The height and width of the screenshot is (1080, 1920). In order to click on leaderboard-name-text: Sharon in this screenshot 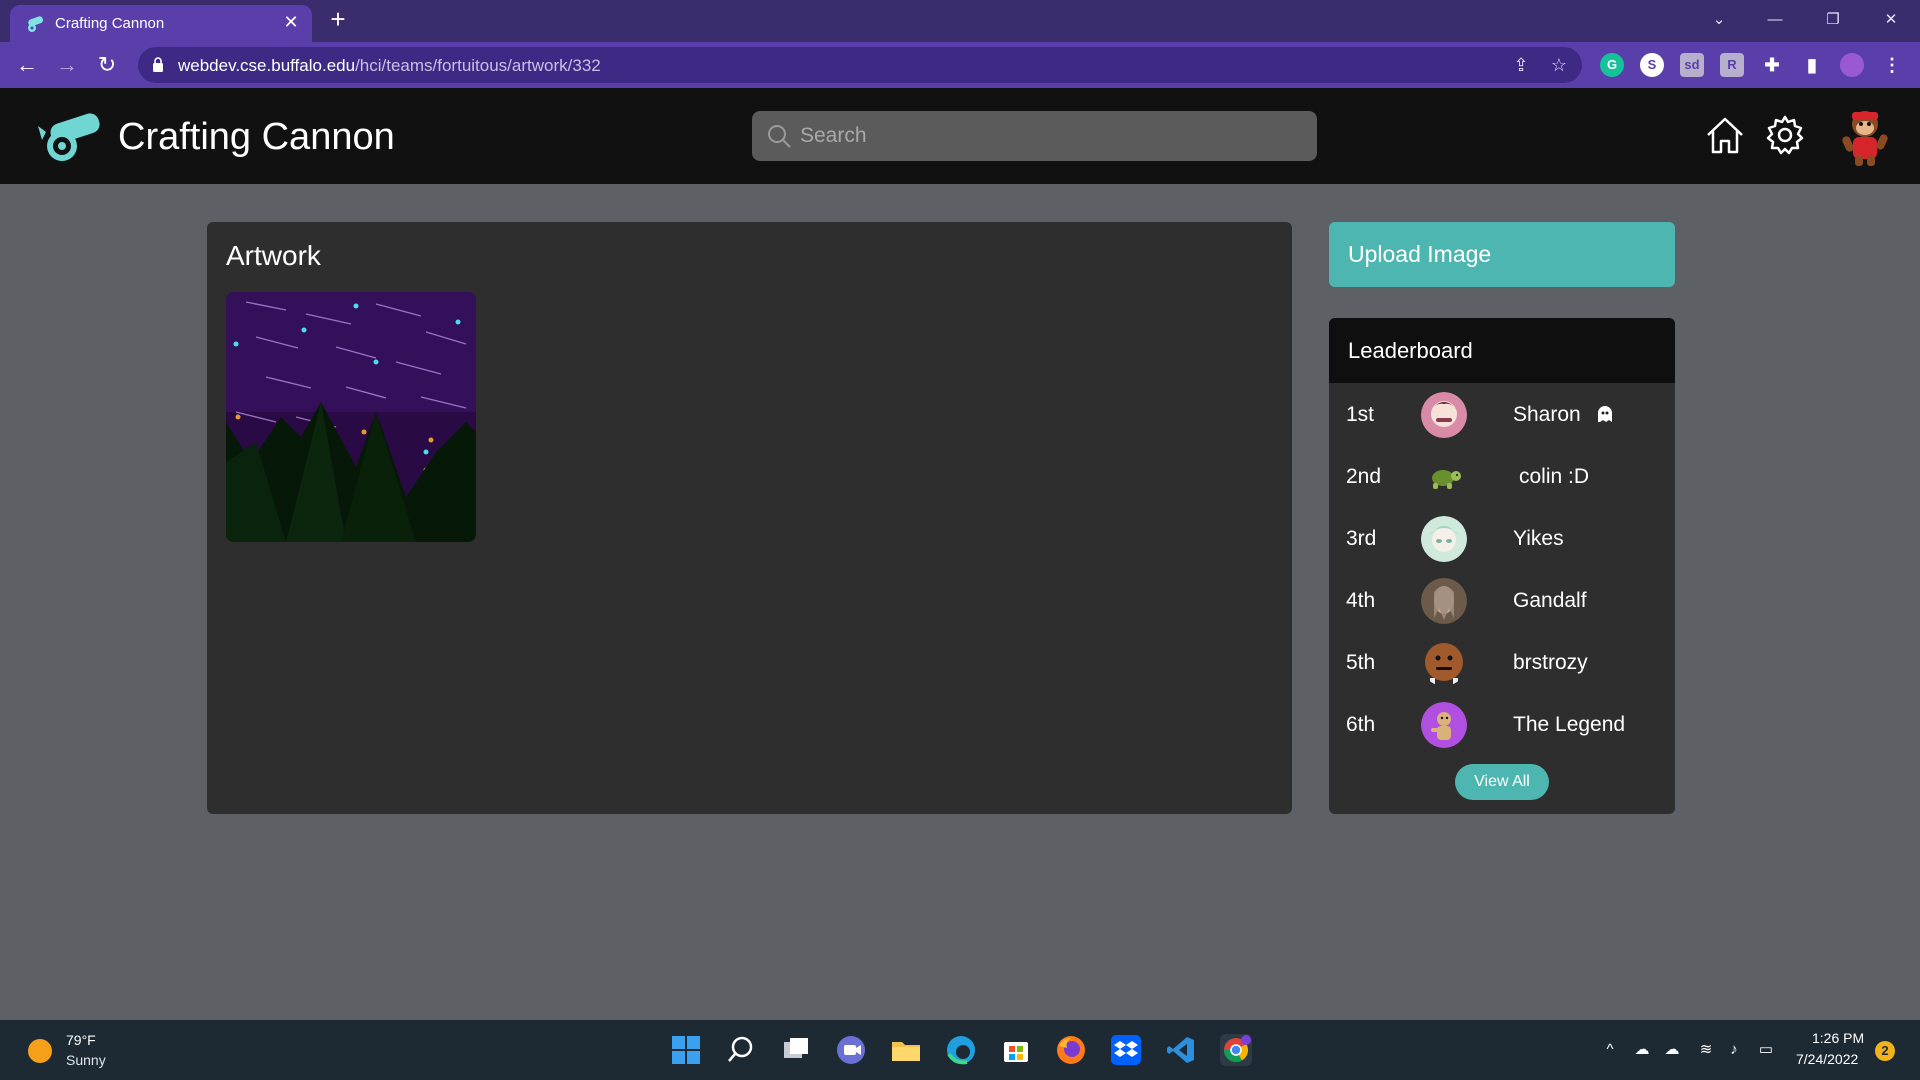, I will do `click(1547, 414)`.